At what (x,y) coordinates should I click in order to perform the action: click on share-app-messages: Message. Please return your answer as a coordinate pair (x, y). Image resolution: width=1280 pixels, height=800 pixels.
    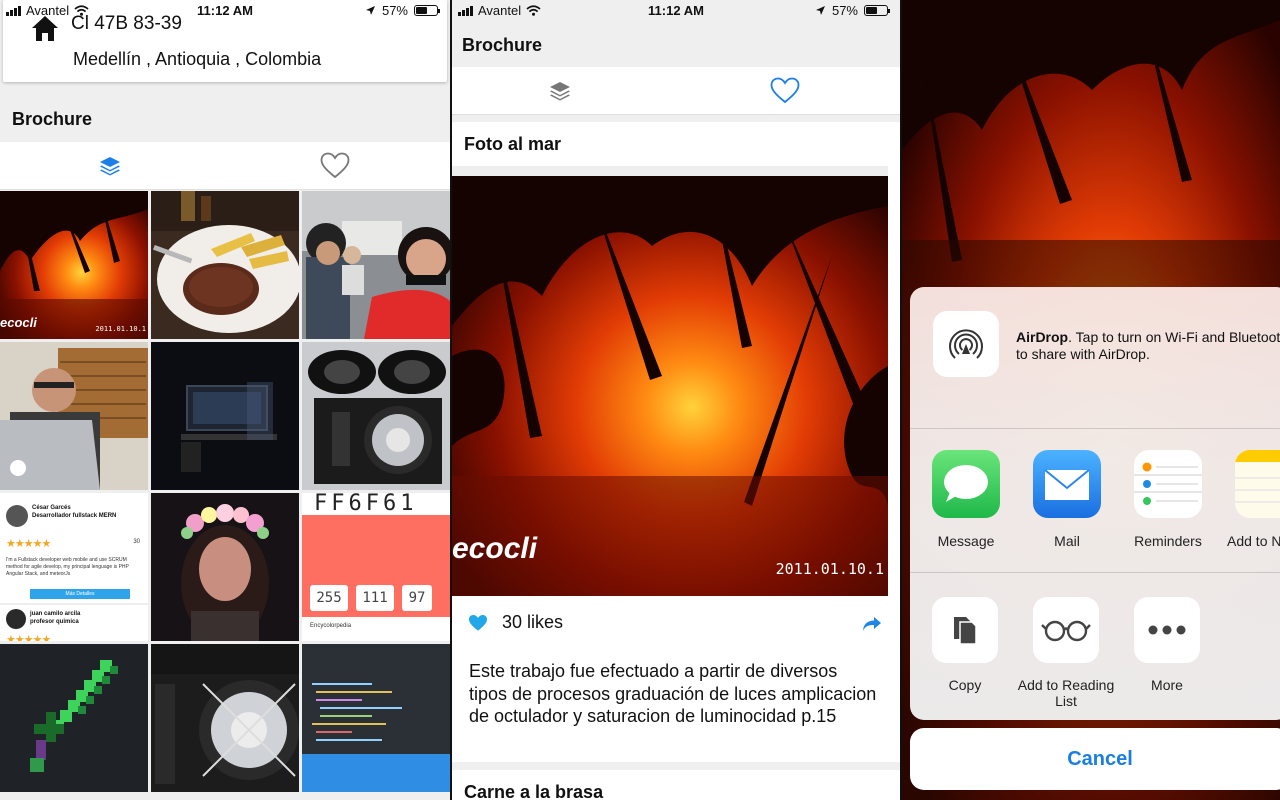
    Looking at the image, I should click on (966, 499).